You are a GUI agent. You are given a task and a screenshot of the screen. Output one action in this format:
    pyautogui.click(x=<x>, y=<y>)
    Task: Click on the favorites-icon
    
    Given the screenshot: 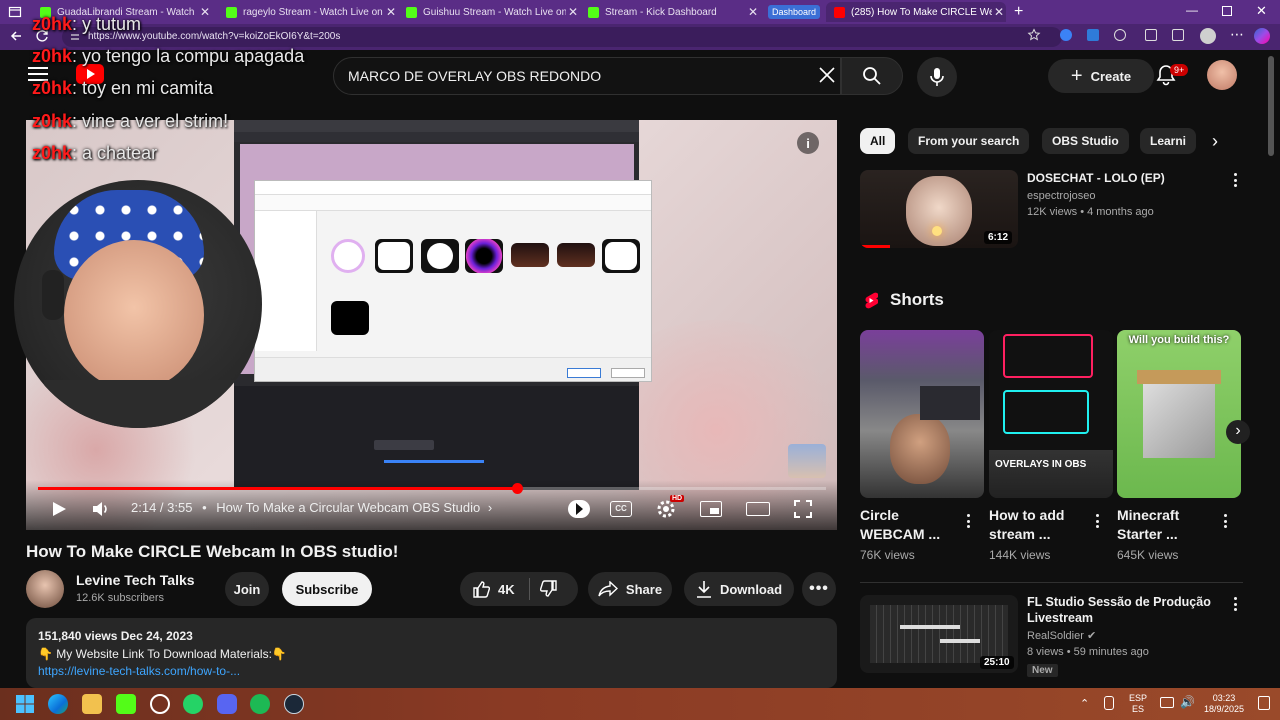 What is the action you would take?
    pyautogui.click(x=1178, y=35)
    